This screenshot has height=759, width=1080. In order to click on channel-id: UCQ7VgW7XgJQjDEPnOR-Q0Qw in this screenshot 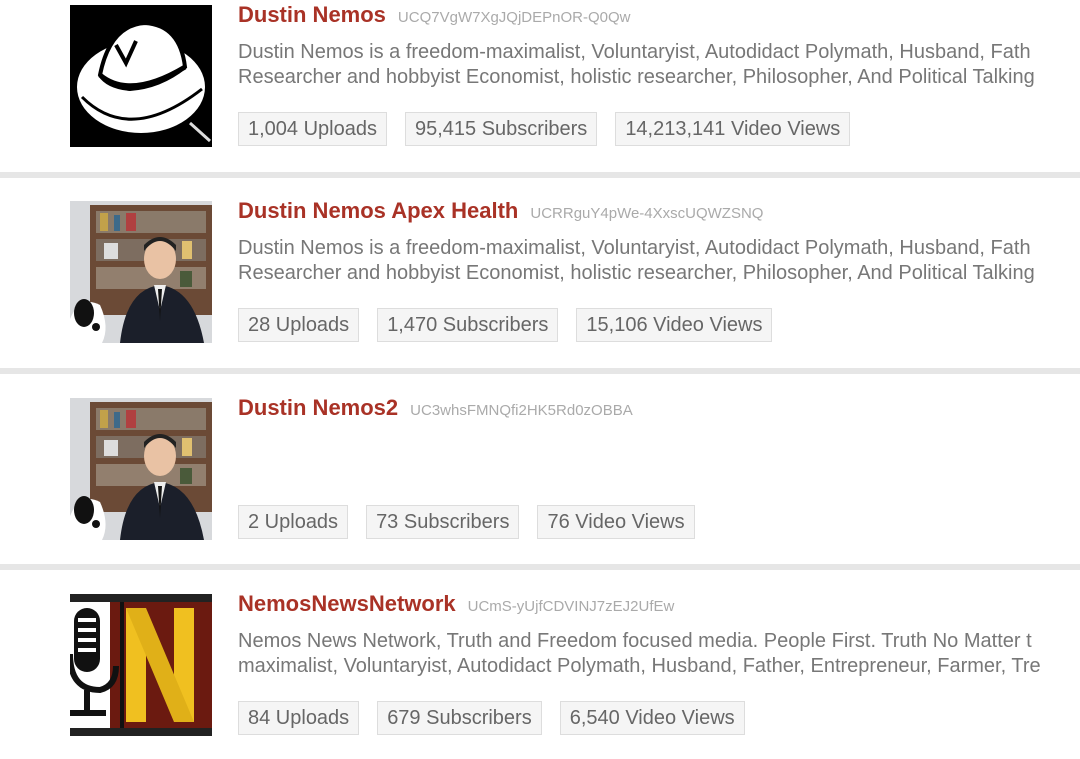, I will do `click(514, 17)`.